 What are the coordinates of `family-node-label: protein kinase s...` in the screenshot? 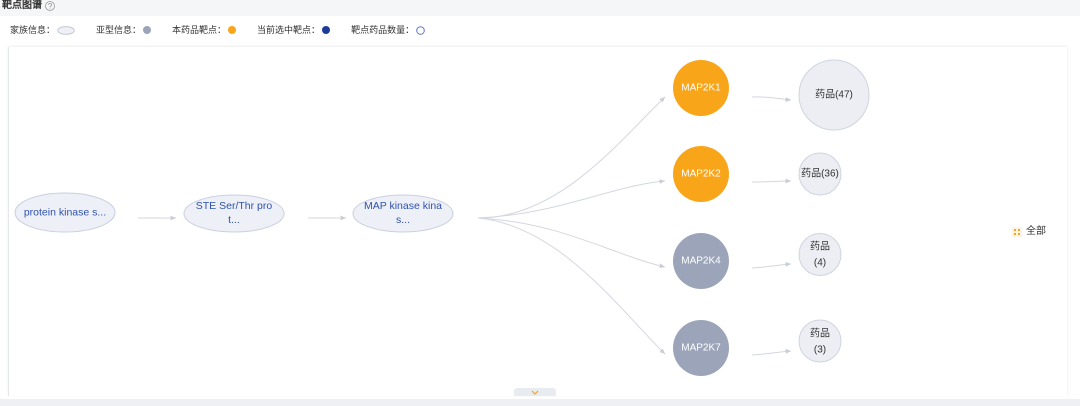 It's located at (65, 213).